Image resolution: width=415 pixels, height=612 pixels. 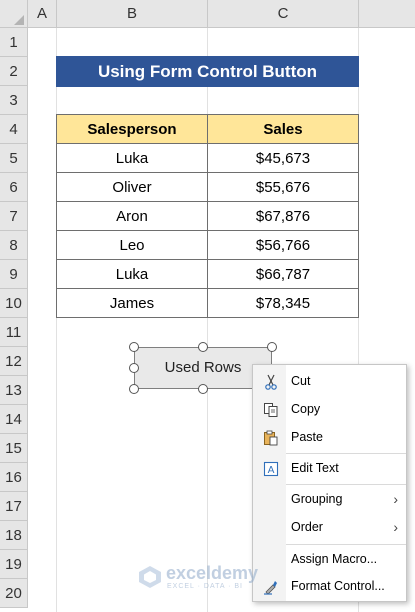 I want to click on row-header: 14, so click(x=14, y=419).